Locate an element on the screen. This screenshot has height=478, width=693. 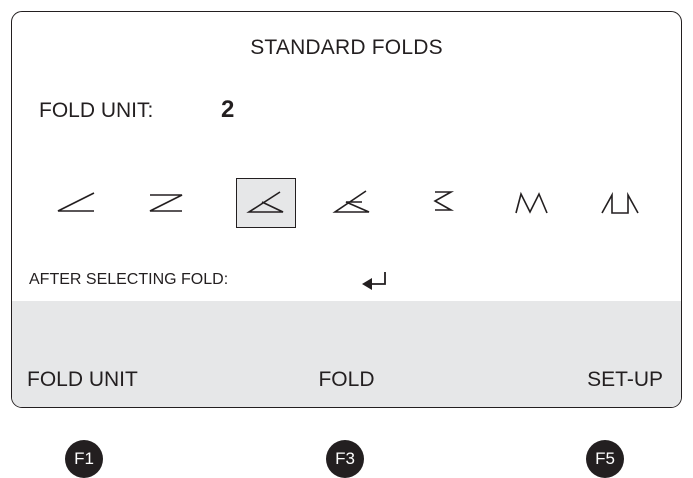
after-selecting-hint: AFTER SELECTING FOLD: is located at coordinates (129, 279).